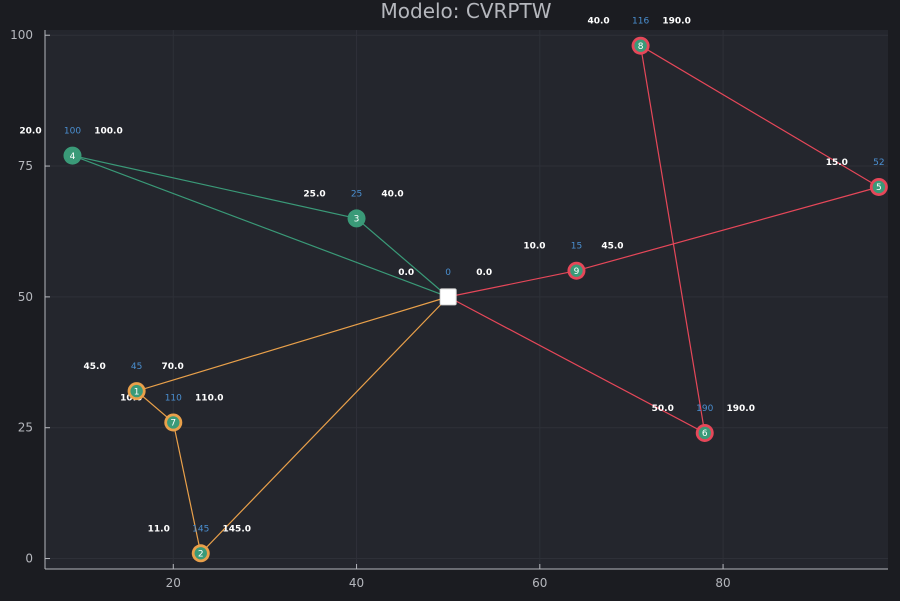 The height and width of the screenshot is (601, 900). I want to click on node-9-mid-label: 15, so click(576, 247).